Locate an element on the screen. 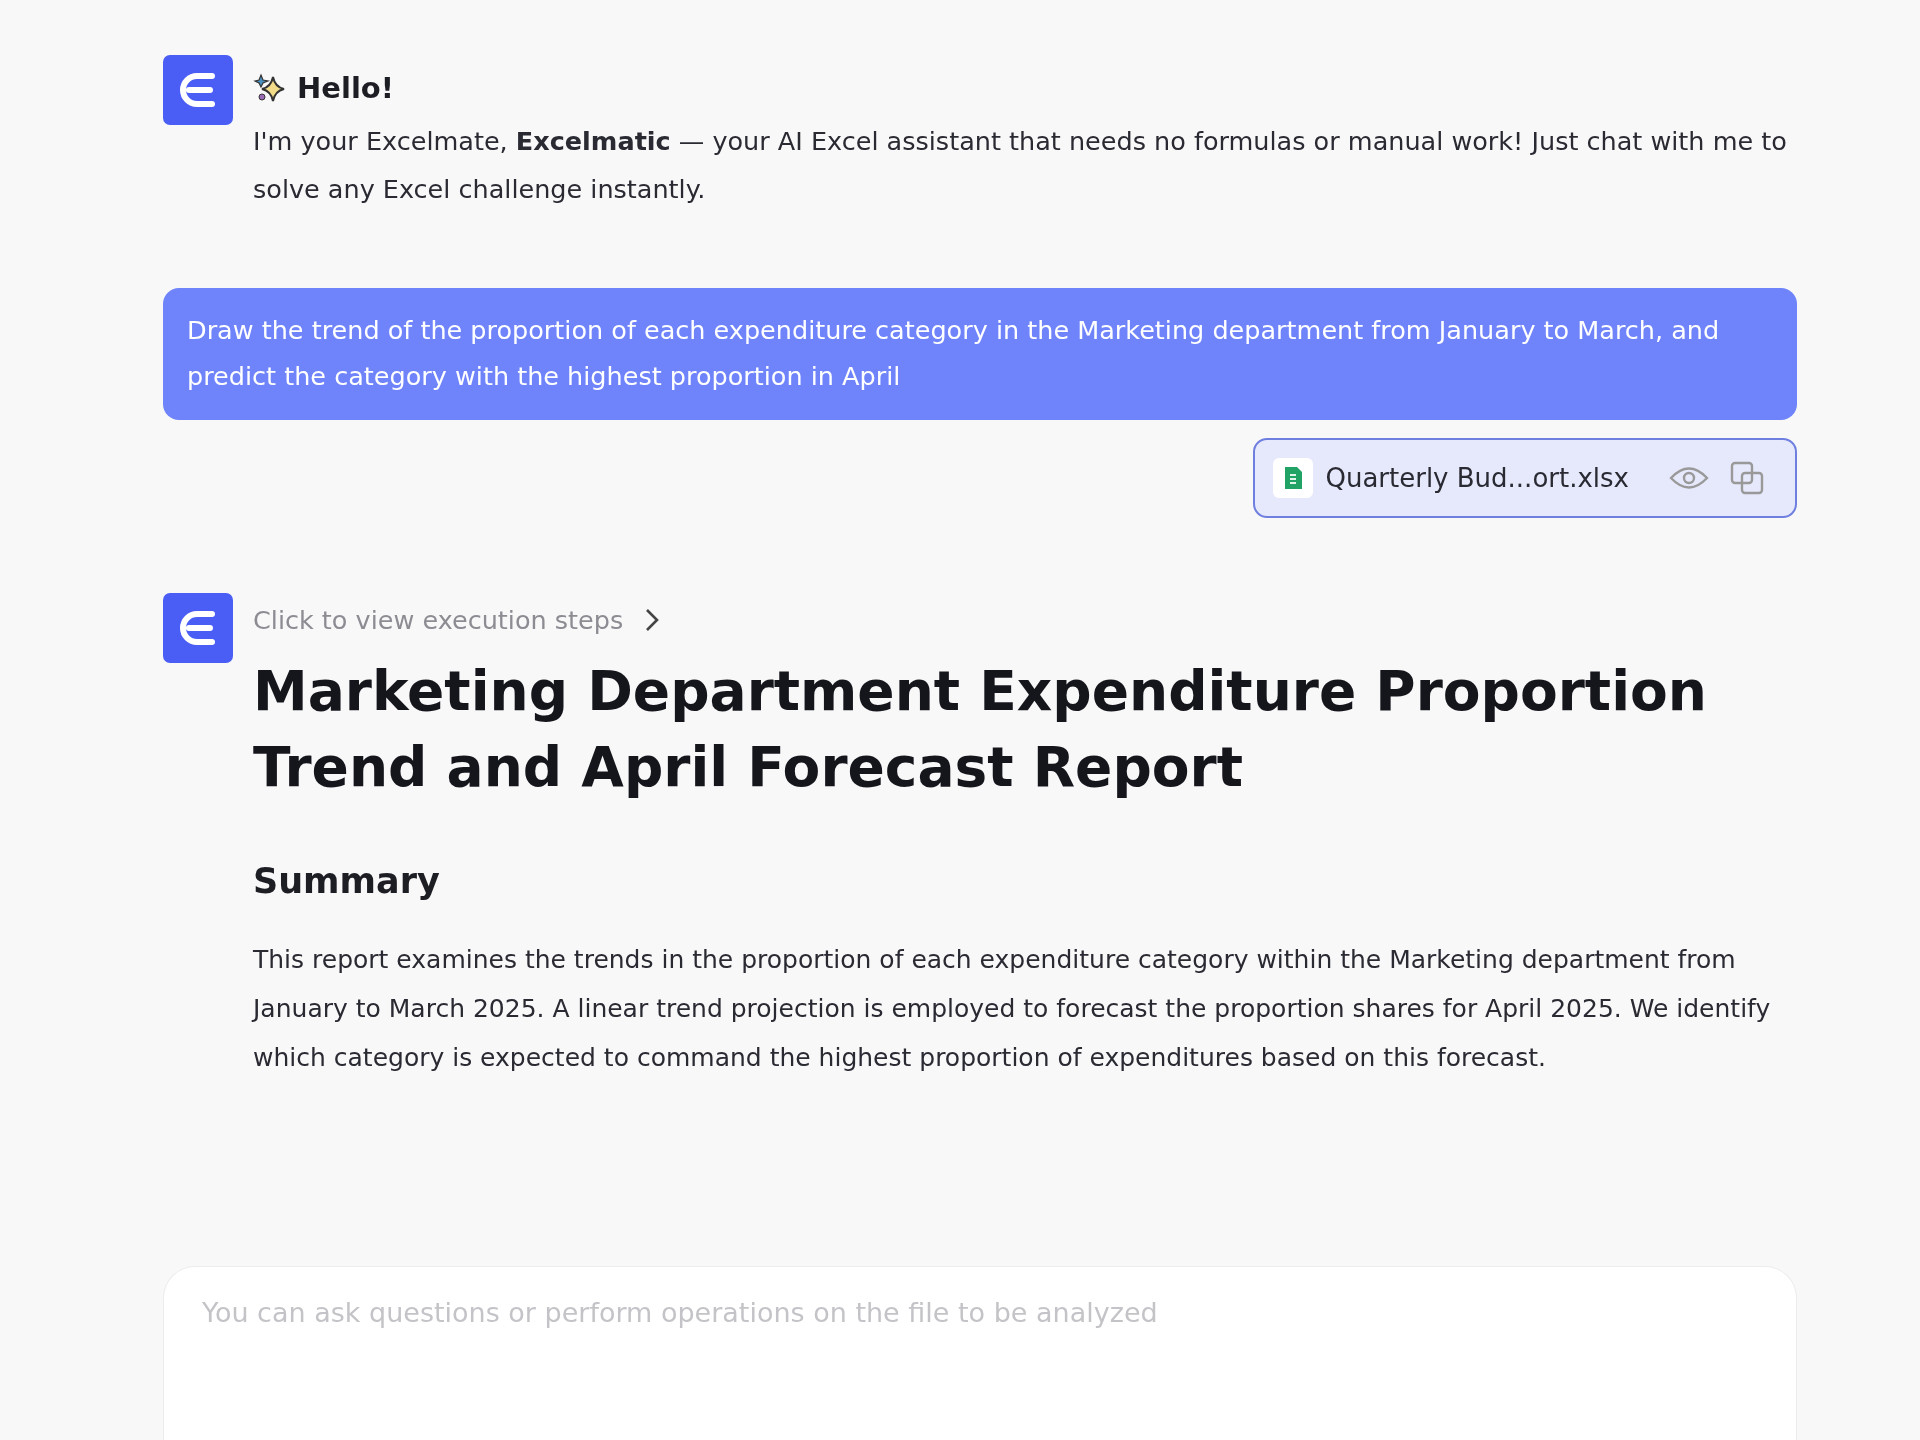 The height and width of the screenshot is (1440, 1920). spreadsheet-file-icon is located at coordinates (1293, 478).